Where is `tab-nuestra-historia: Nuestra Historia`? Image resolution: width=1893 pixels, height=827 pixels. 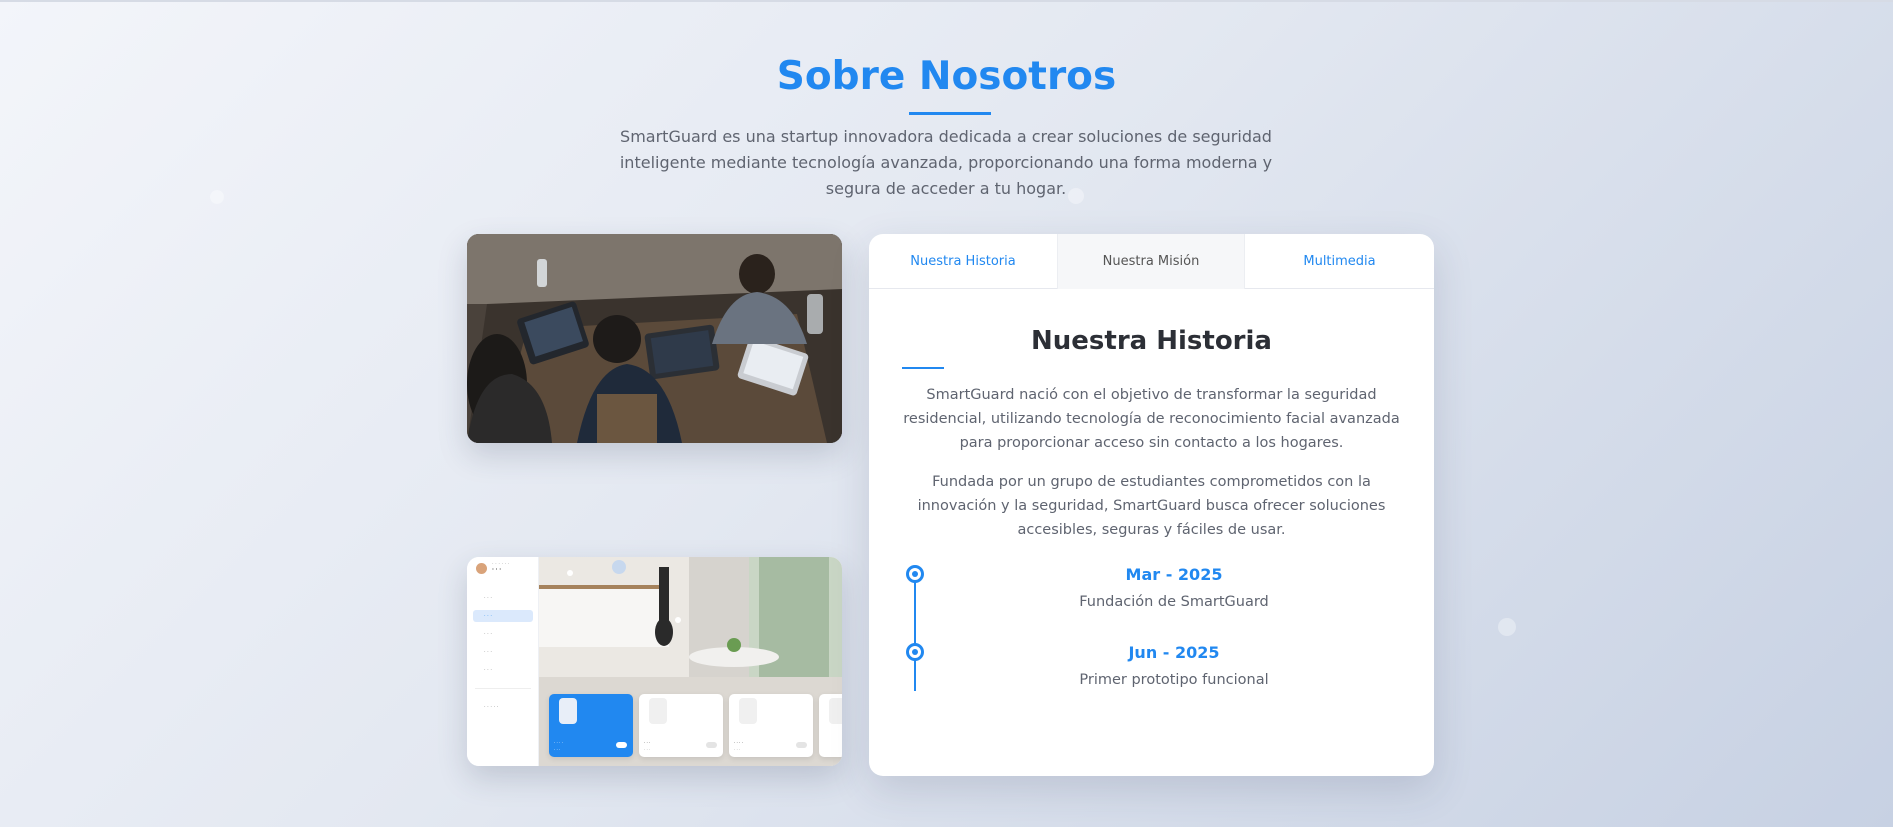
tab-nuestra-historia: Nuestra Historia is located at coordinates (963, 261).